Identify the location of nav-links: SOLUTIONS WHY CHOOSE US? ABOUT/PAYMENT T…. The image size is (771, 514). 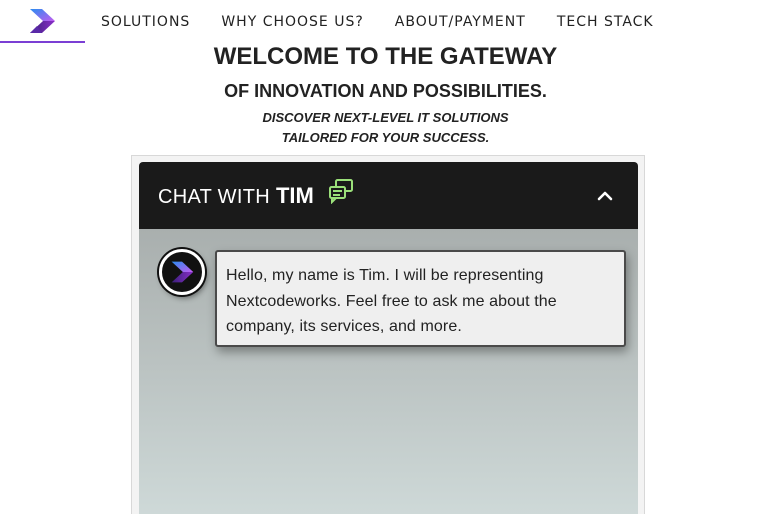
(393, 22).